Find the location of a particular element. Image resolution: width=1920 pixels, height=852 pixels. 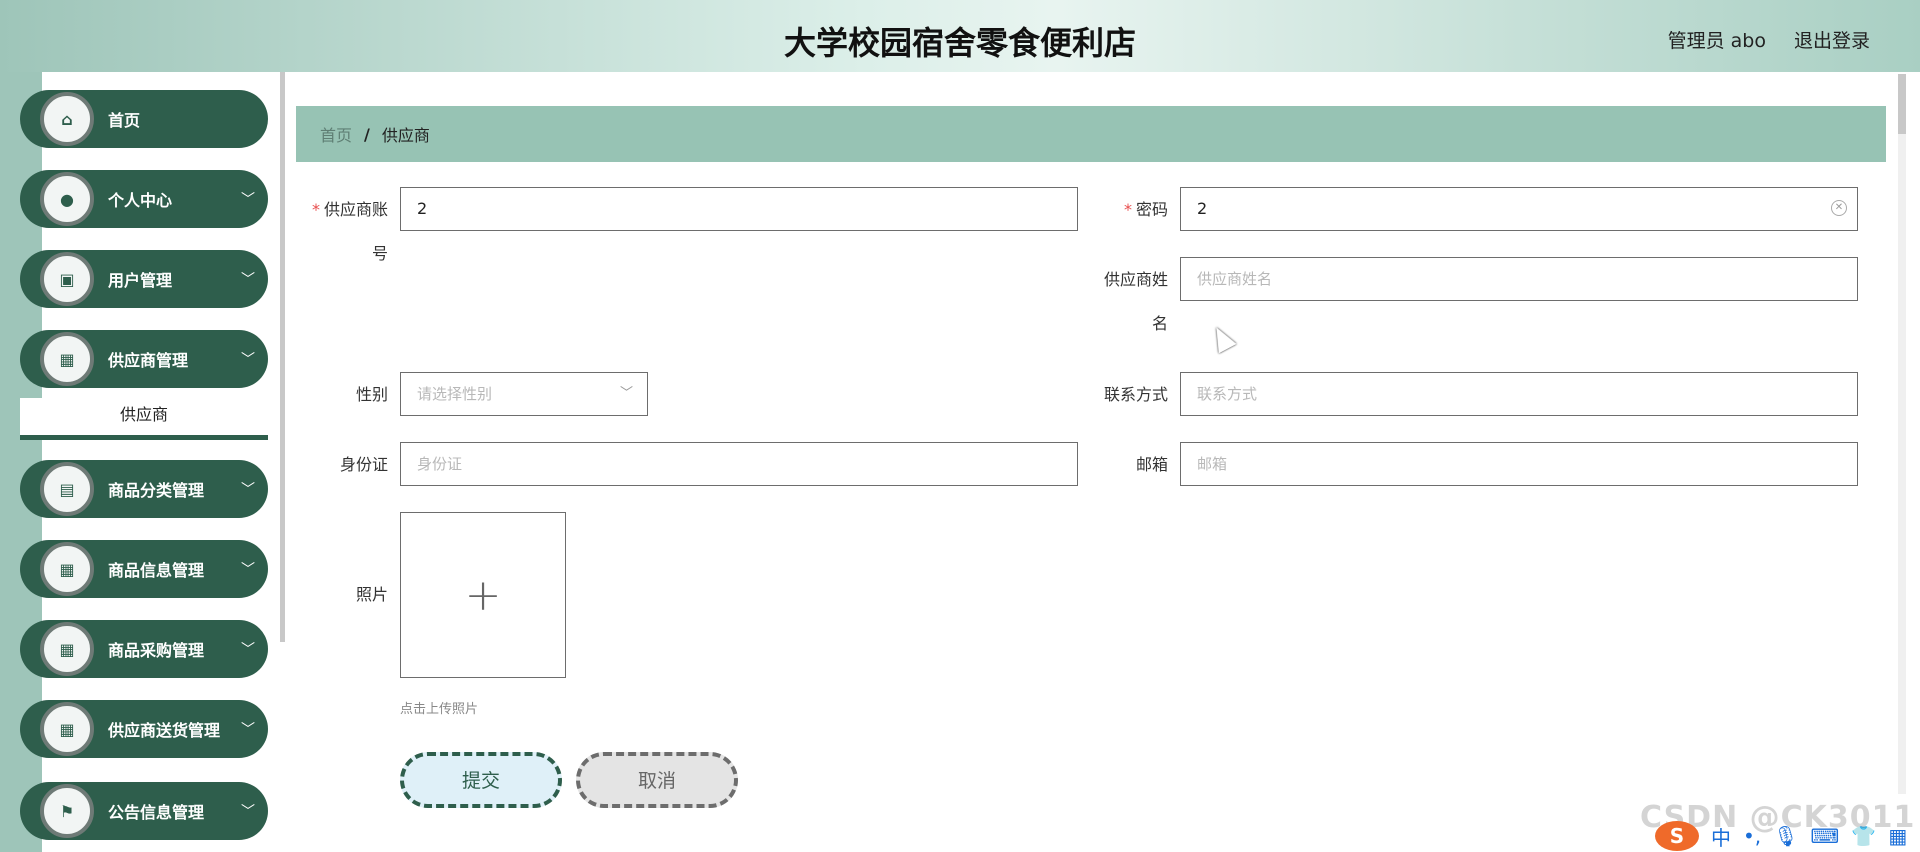

punctuation-icon: •, is located at coordinates (1752, 836).